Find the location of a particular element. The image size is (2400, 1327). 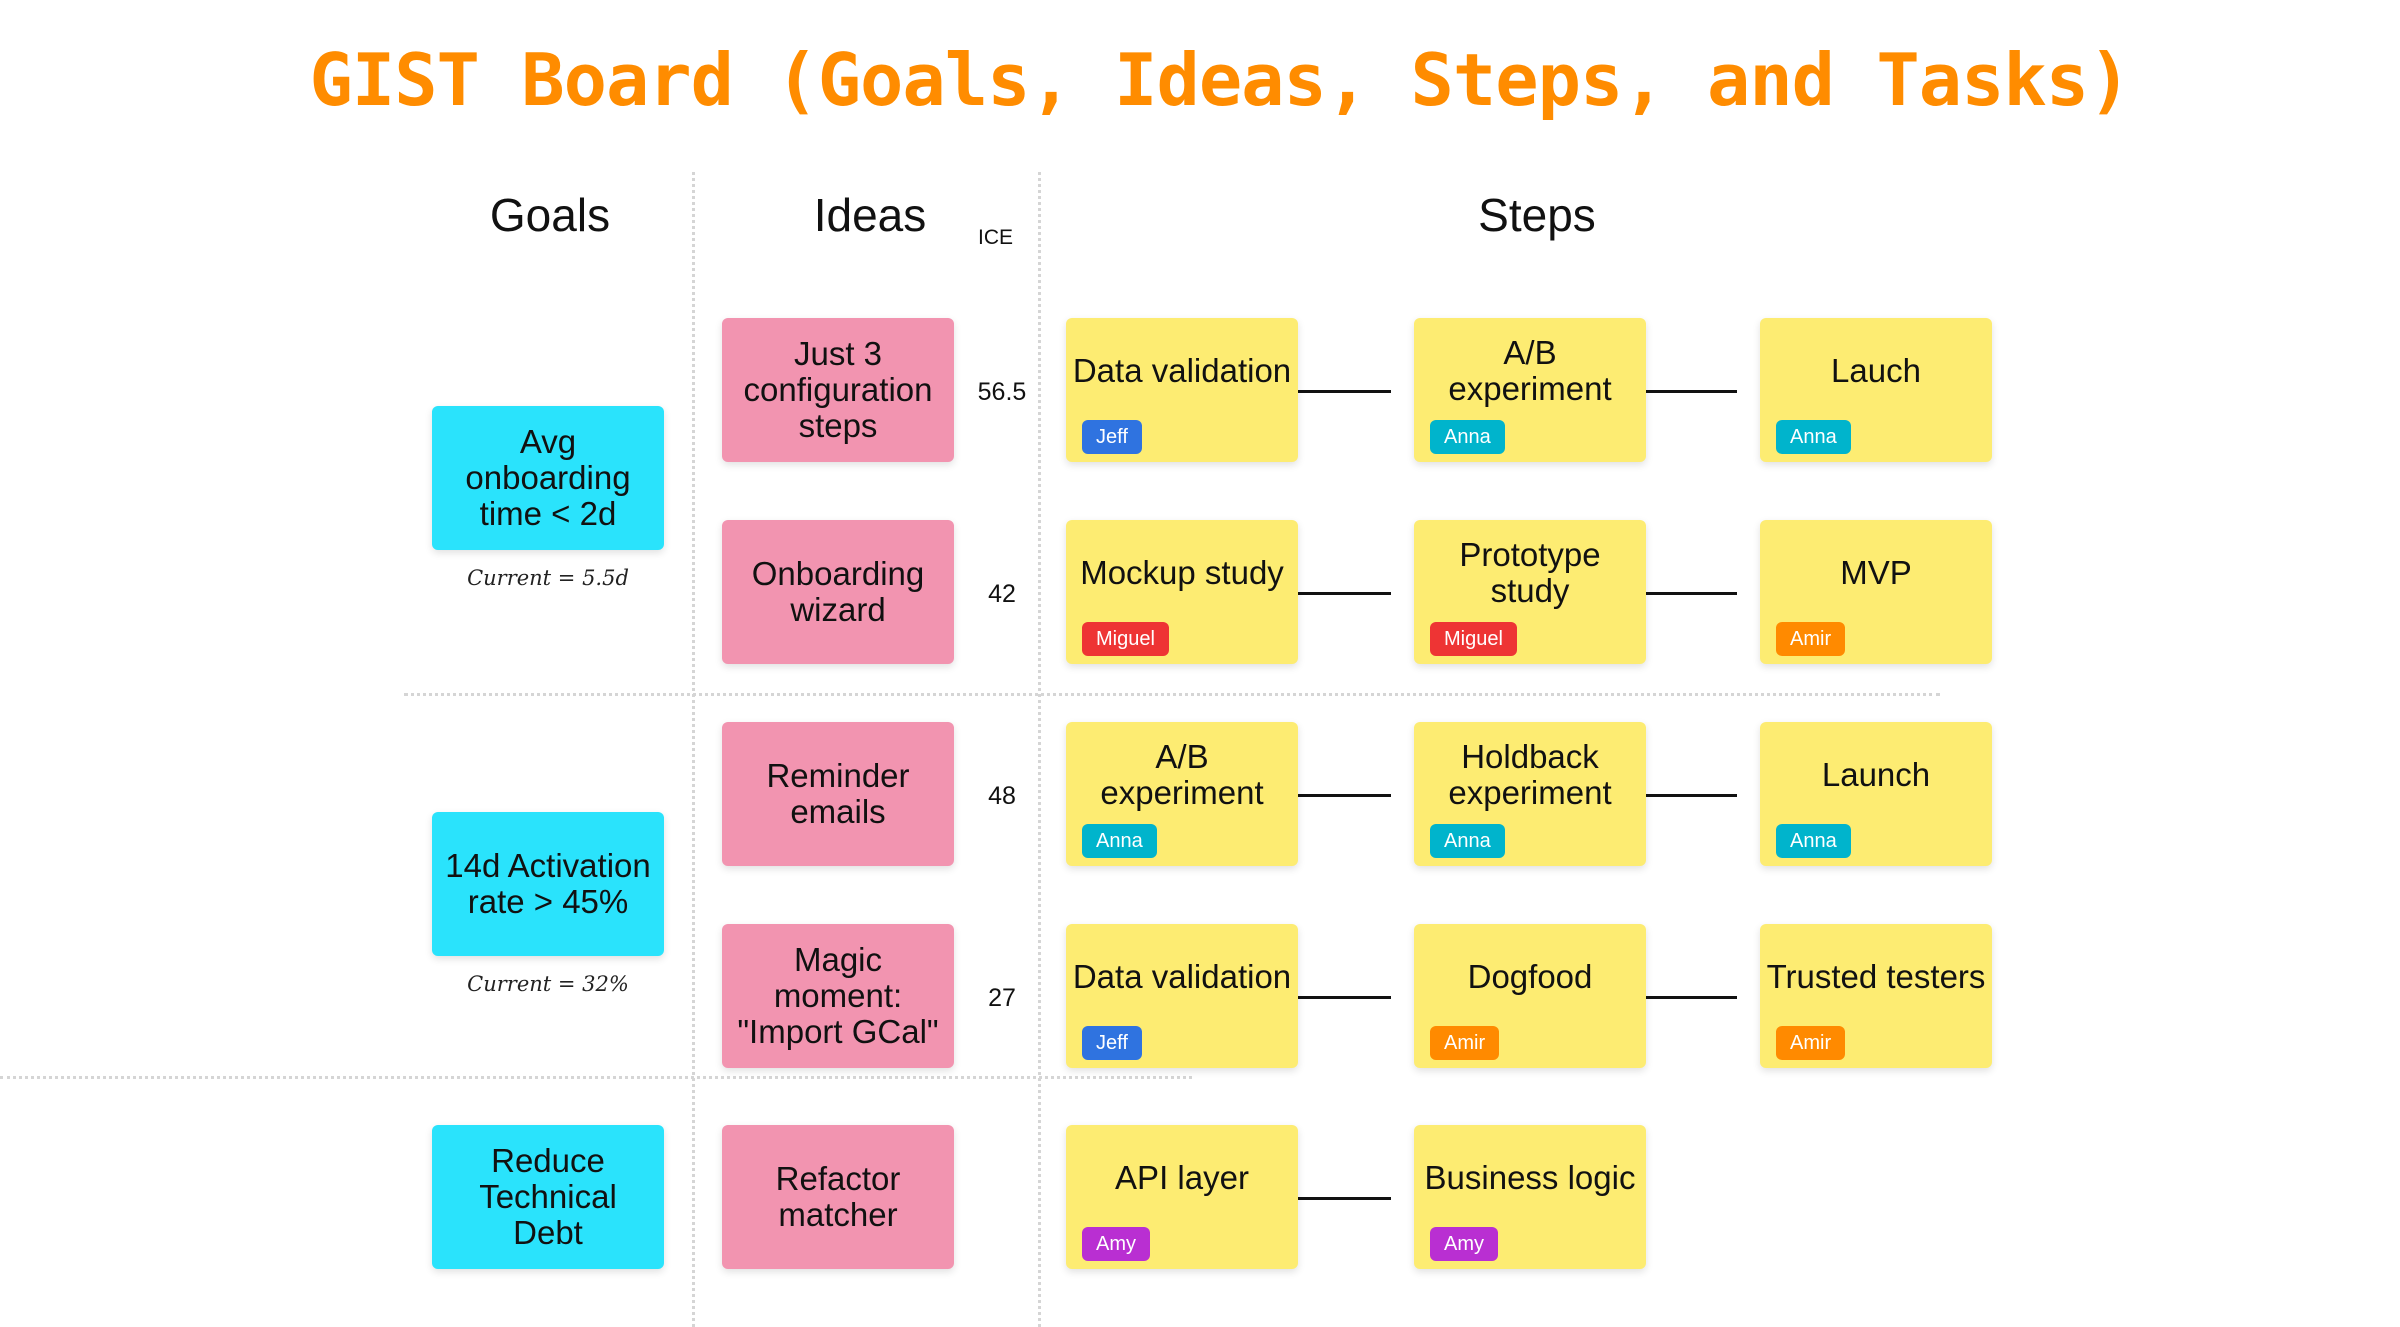

idea-text: Refactor matcher is located at coordinates (838, 1196).